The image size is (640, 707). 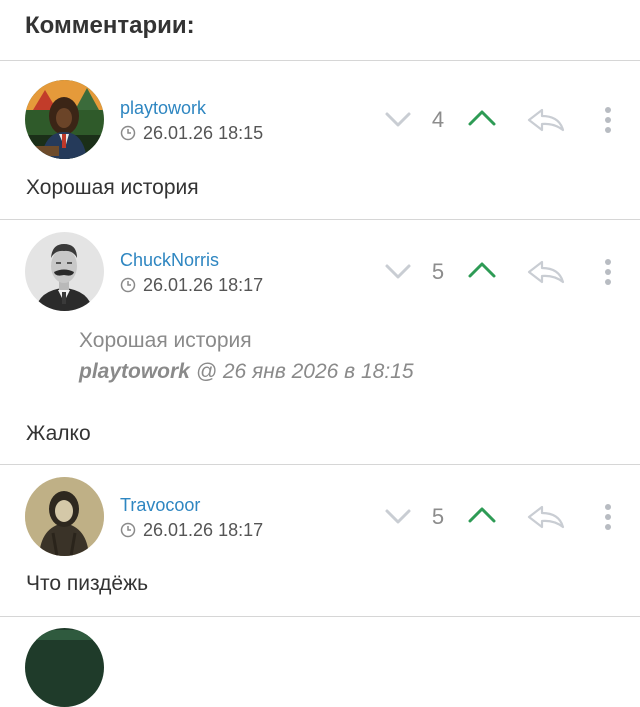 I want to click on comments-heading: Комментарии:, so click(x=110, y=25).